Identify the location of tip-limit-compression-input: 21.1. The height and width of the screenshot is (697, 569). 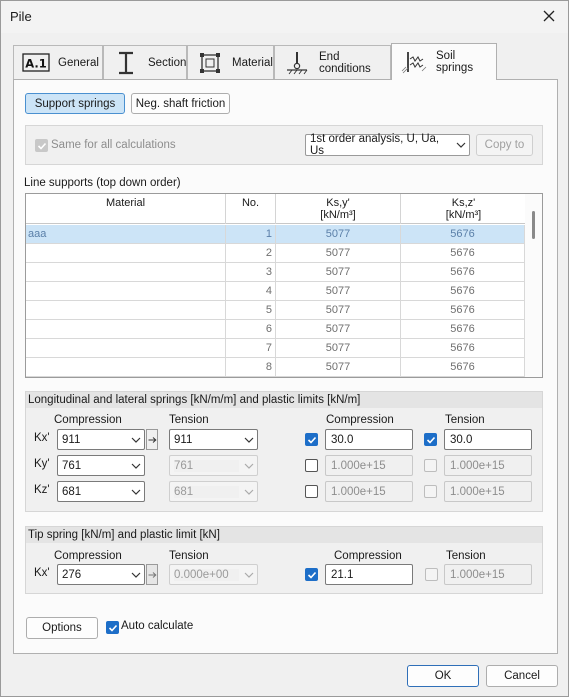
(369, 574).